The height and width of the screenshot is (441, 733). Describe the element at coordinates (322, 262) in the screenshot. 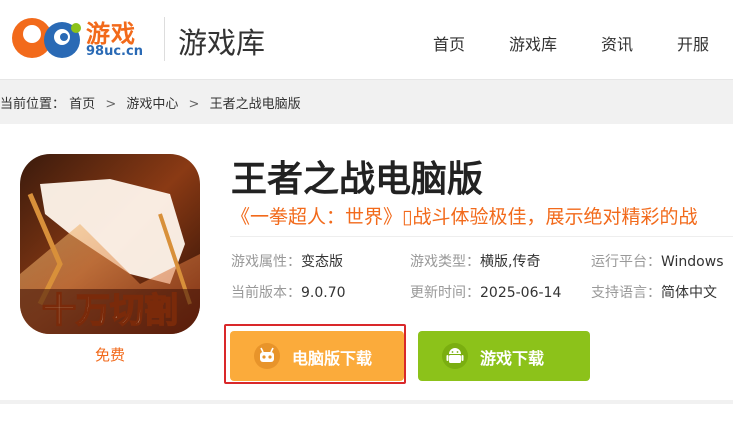

I see `info-attribute-value: 变态版` at that location.